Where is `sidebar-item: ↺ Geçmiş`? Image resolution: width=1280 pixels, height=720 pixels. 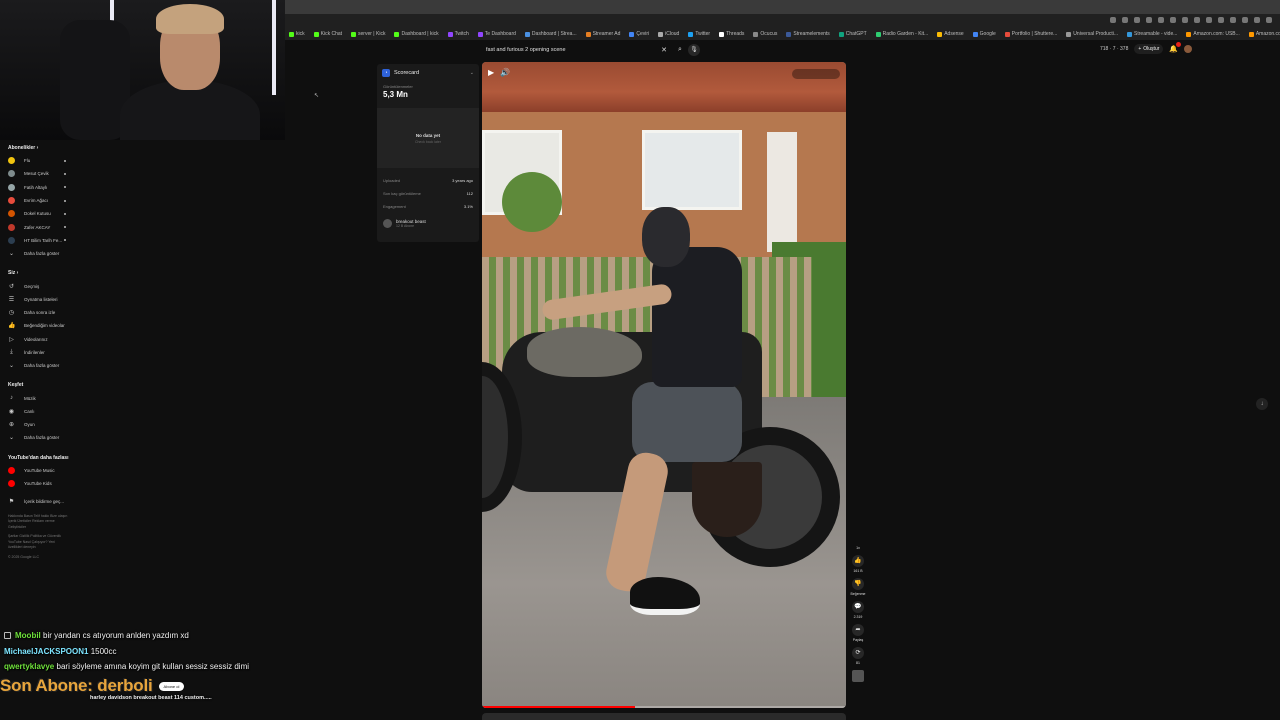
sidebar-item: ↺ Geçmiş is located at coordinates (40, 285).